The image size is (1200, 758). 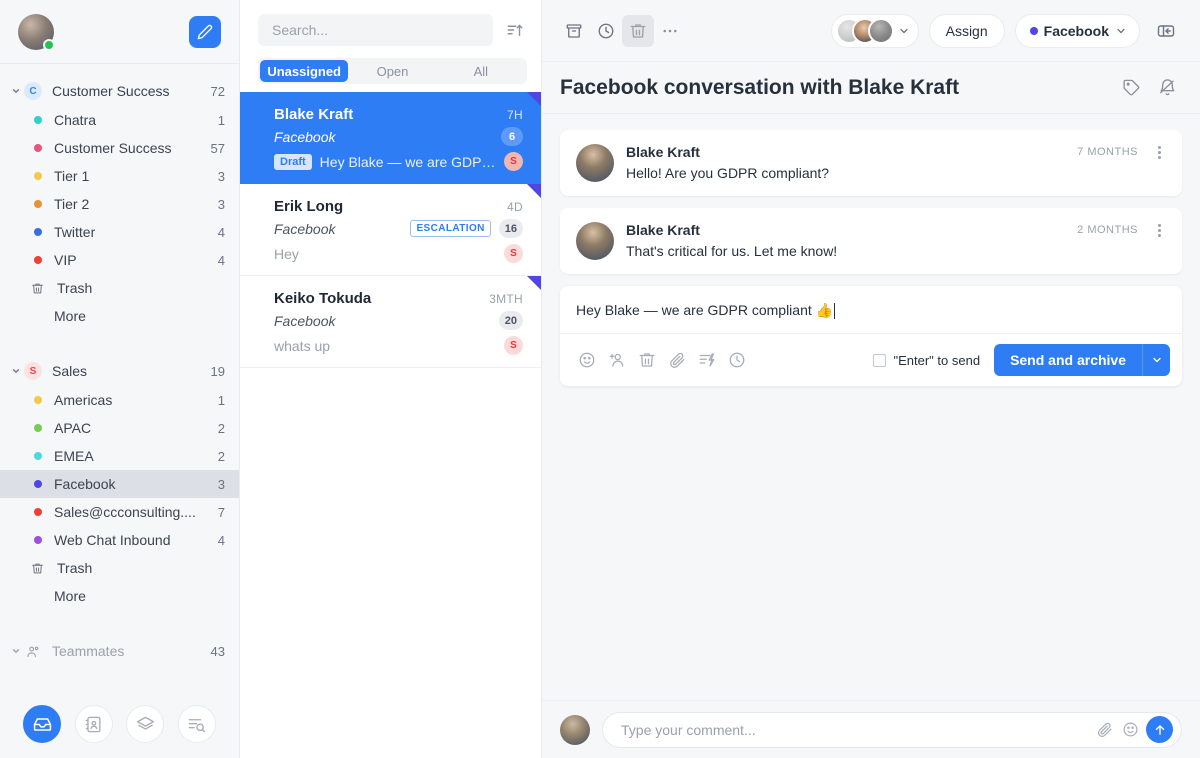 What do you see at coordinates (677, 360) in the screenshot?
I see `attachment-button` at bounding box center [677, 360].